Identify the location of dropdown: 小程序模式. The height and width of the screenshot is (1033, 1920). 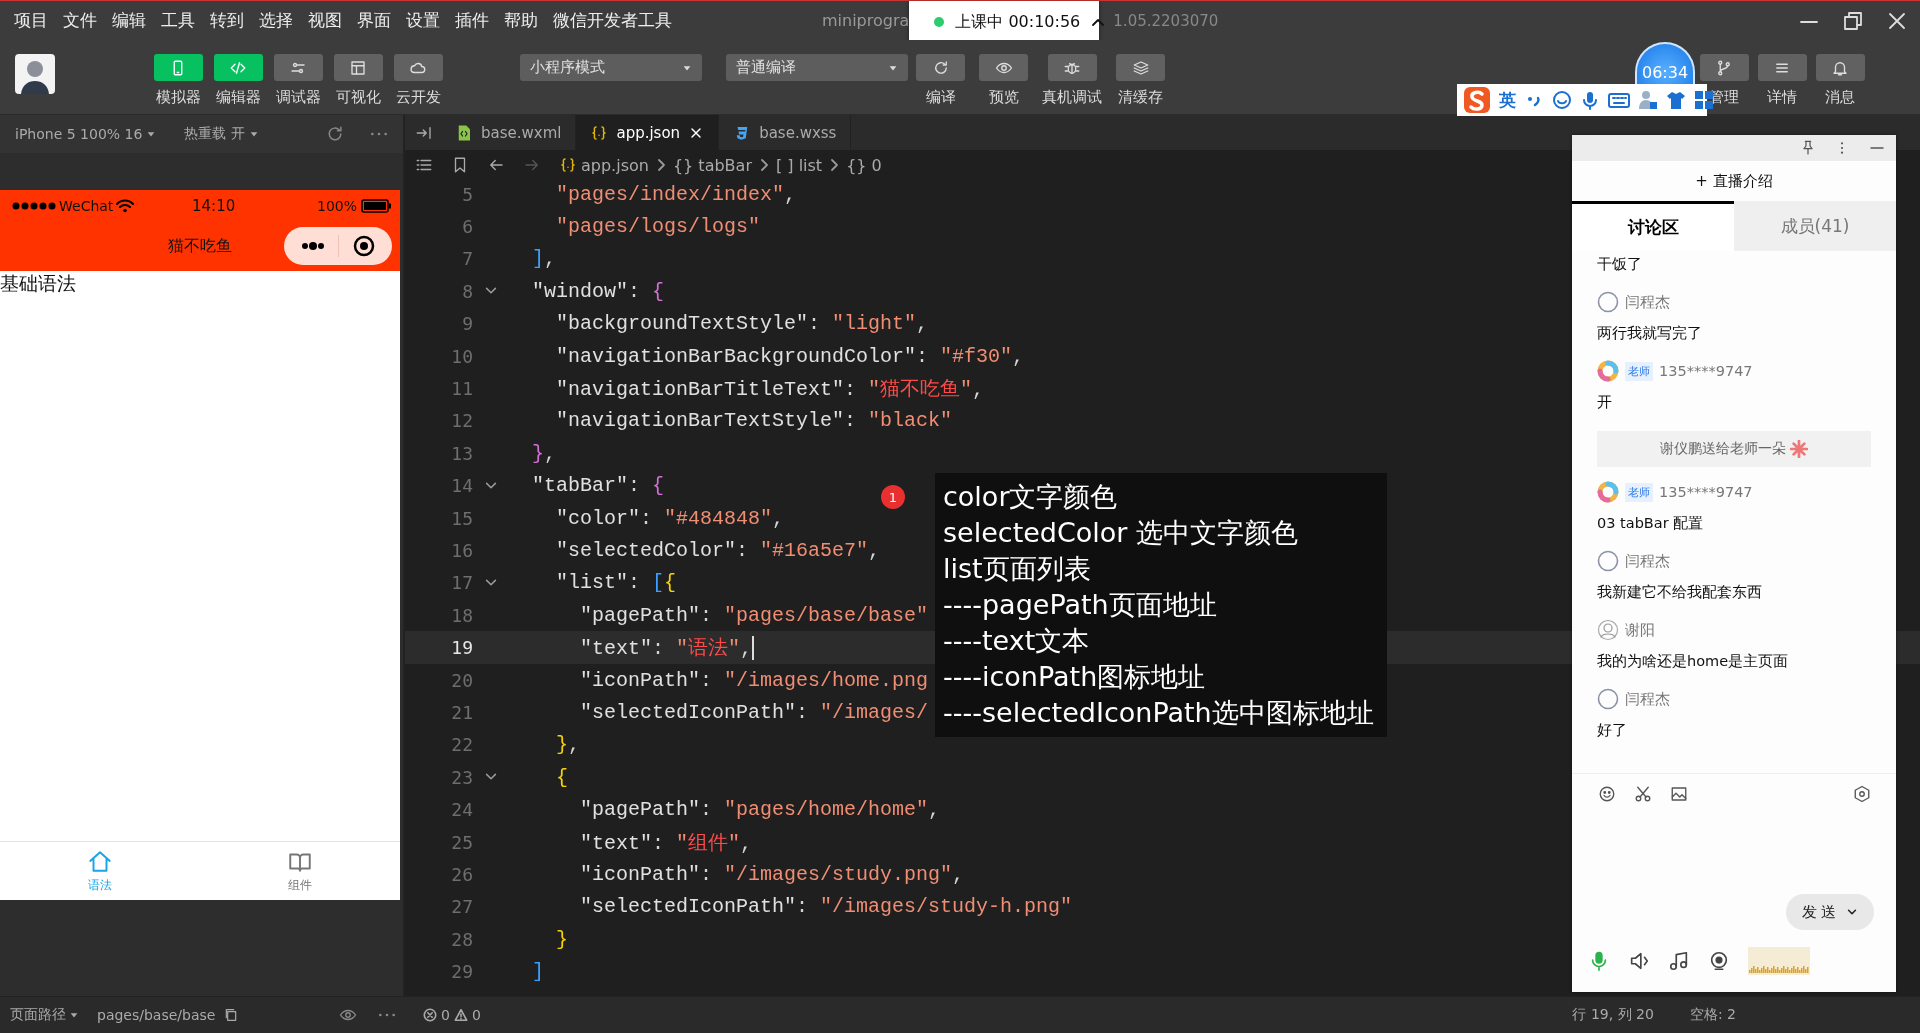
(611, 67).